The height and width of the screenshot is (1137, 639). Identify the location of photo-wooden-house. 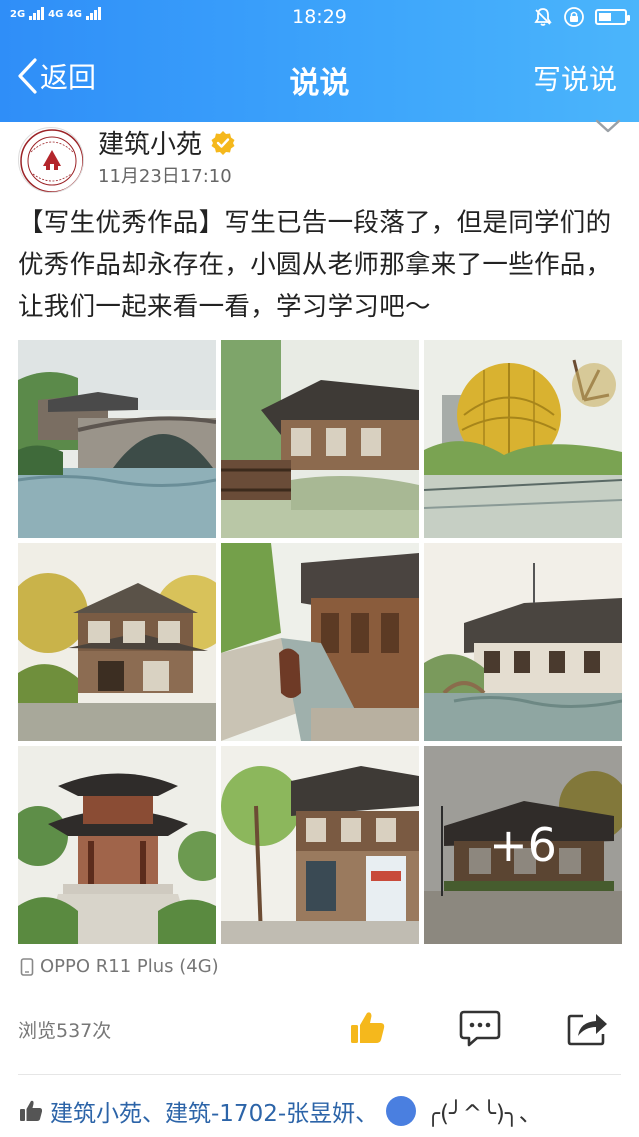
(117, 642).